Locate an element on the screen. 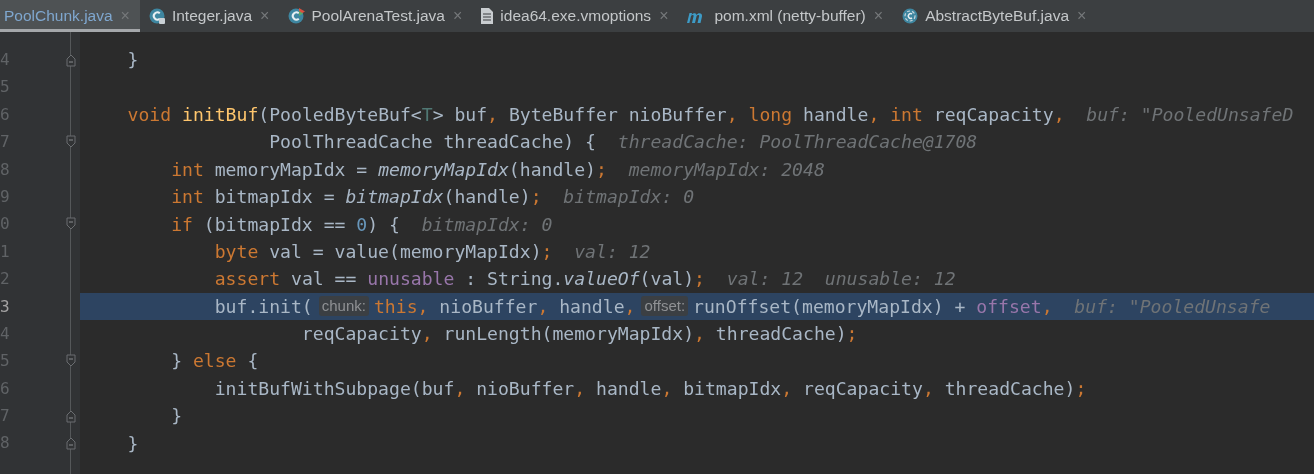 This screenshot has height=474, width=1314. debug-value-hint: val: 12 is located at coordinates (765, 279).